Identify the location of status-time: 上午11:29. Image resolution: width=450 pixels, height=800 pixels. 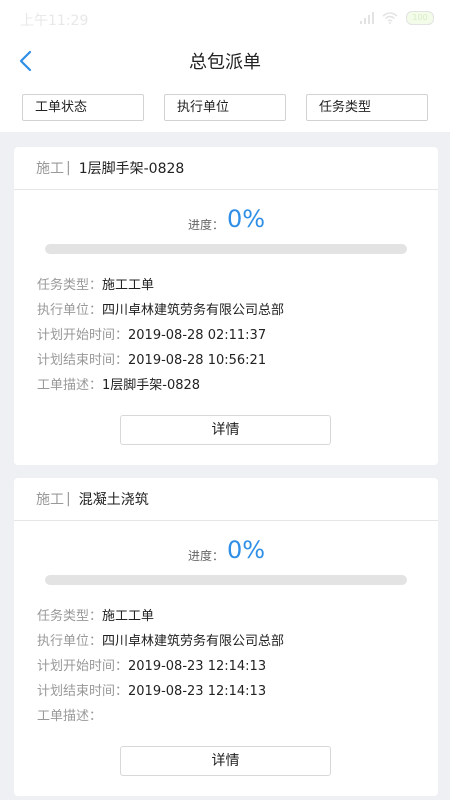
(54, 21).